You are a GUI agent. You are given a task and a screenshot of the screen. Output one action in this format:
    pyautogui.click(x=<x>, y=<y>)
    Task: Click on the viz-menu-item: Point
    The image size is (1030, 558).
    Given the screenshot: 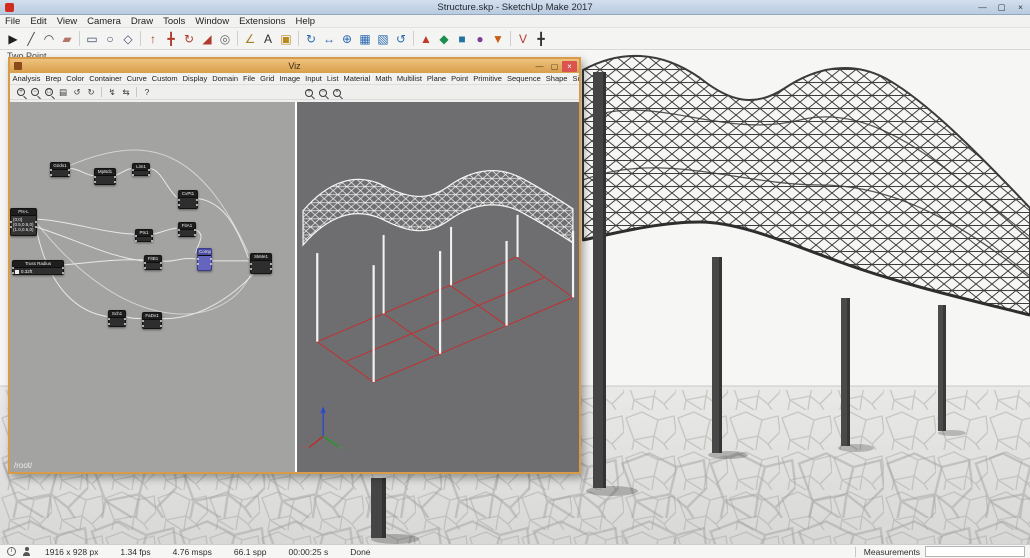 What is the action you would take?
    pyautogui.click(x=460, y=78)
    